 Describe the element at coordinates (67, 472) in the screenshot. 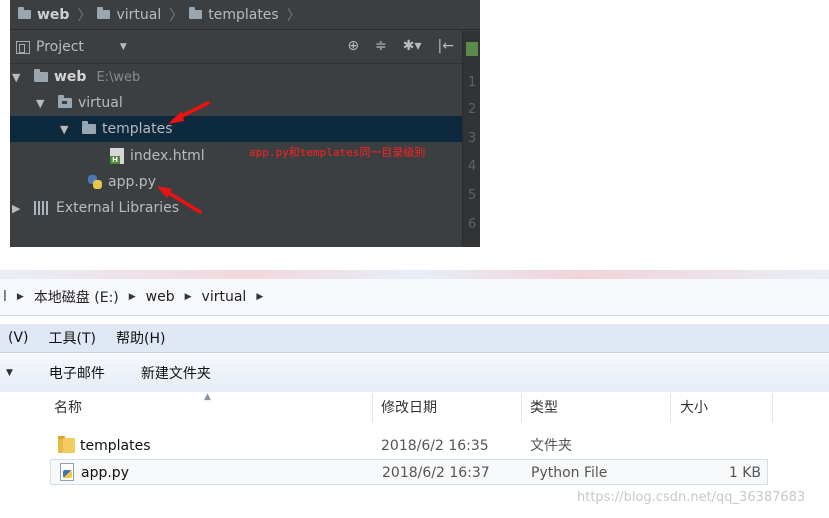

I see `python-file-icon` at that location.